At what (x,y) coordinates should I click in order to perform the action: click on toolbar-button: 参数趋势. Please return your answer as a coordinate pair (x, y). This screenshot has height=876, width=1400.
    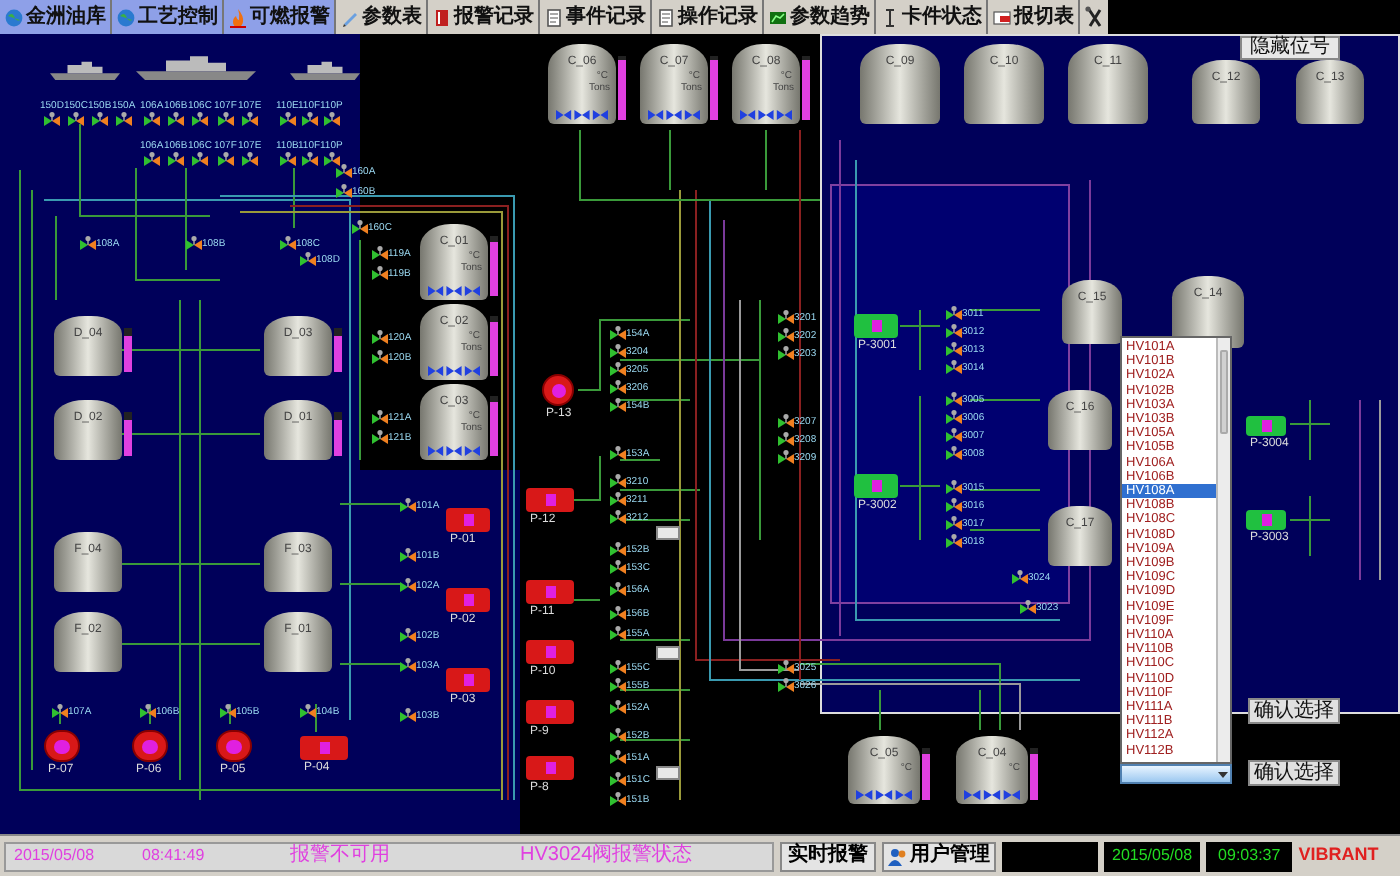
    Looking at the image, I should click on (820, 17).